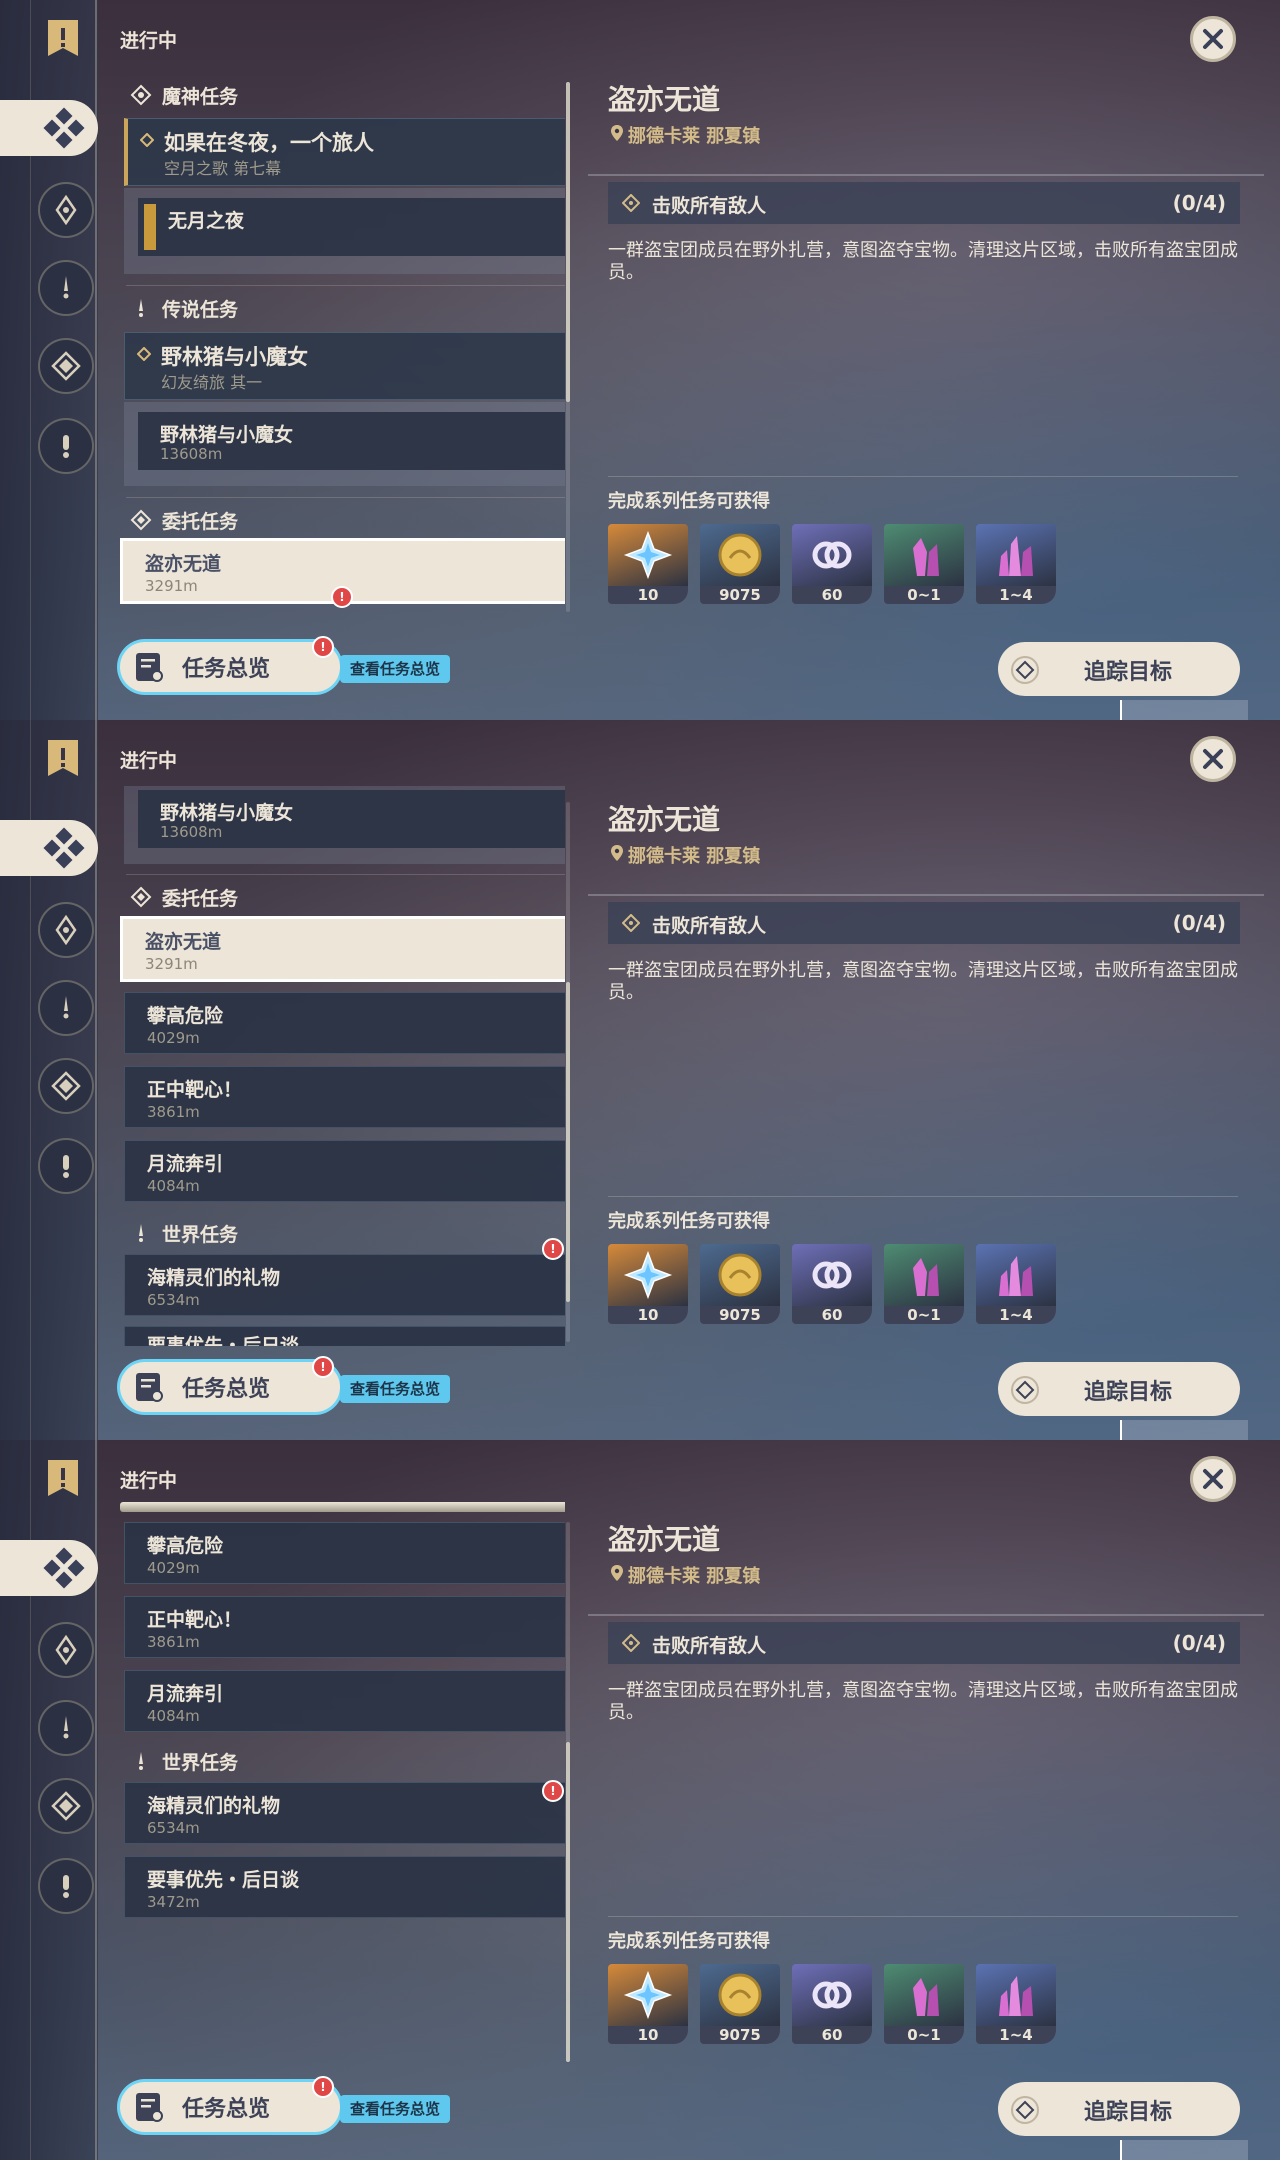  I want to click on quest-distance: 4084m, so click(173, 1186).